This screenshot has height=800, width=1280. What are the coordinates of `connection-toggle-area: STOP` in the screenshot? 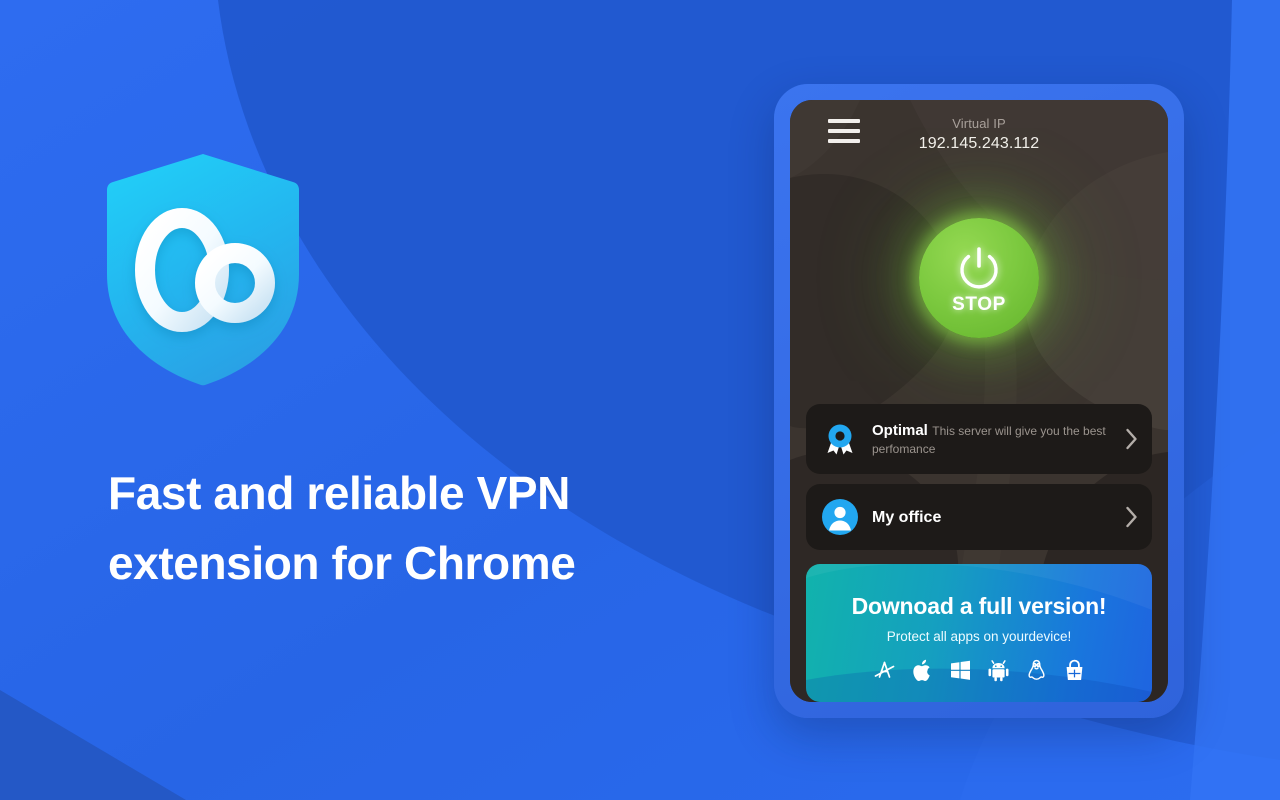 It's located at (979, 307).